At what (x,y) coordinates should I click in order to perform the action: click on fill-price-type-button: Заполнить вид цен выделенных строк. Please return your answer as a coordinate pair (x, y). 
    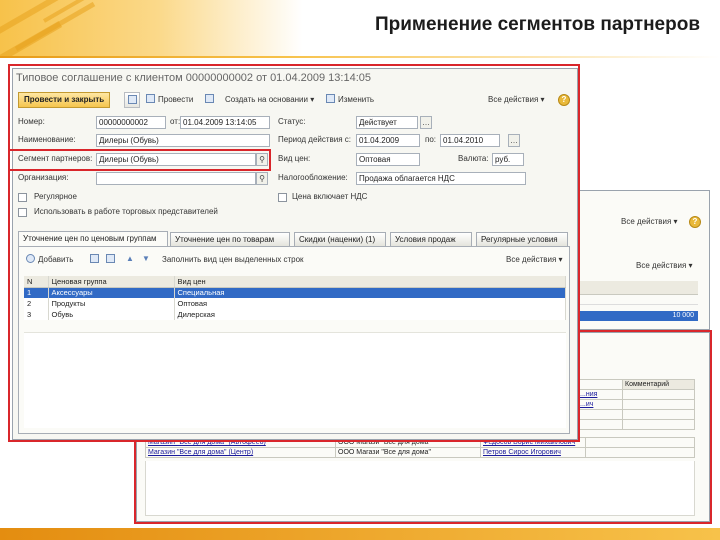
    Looking at the image, I should click on (233, 260).